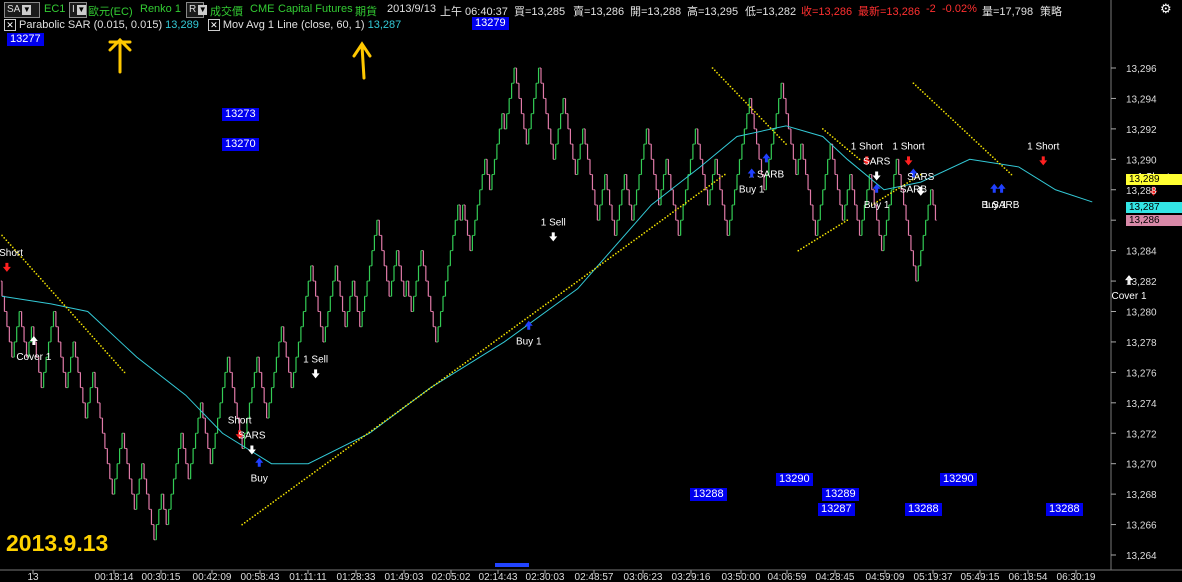 Image resolution: width=1182 pixels, height=582 pixels. Describe the element at coordinates (308, 577) in the screenshot. I see `x-tick-label: 01:11:11` at that location.